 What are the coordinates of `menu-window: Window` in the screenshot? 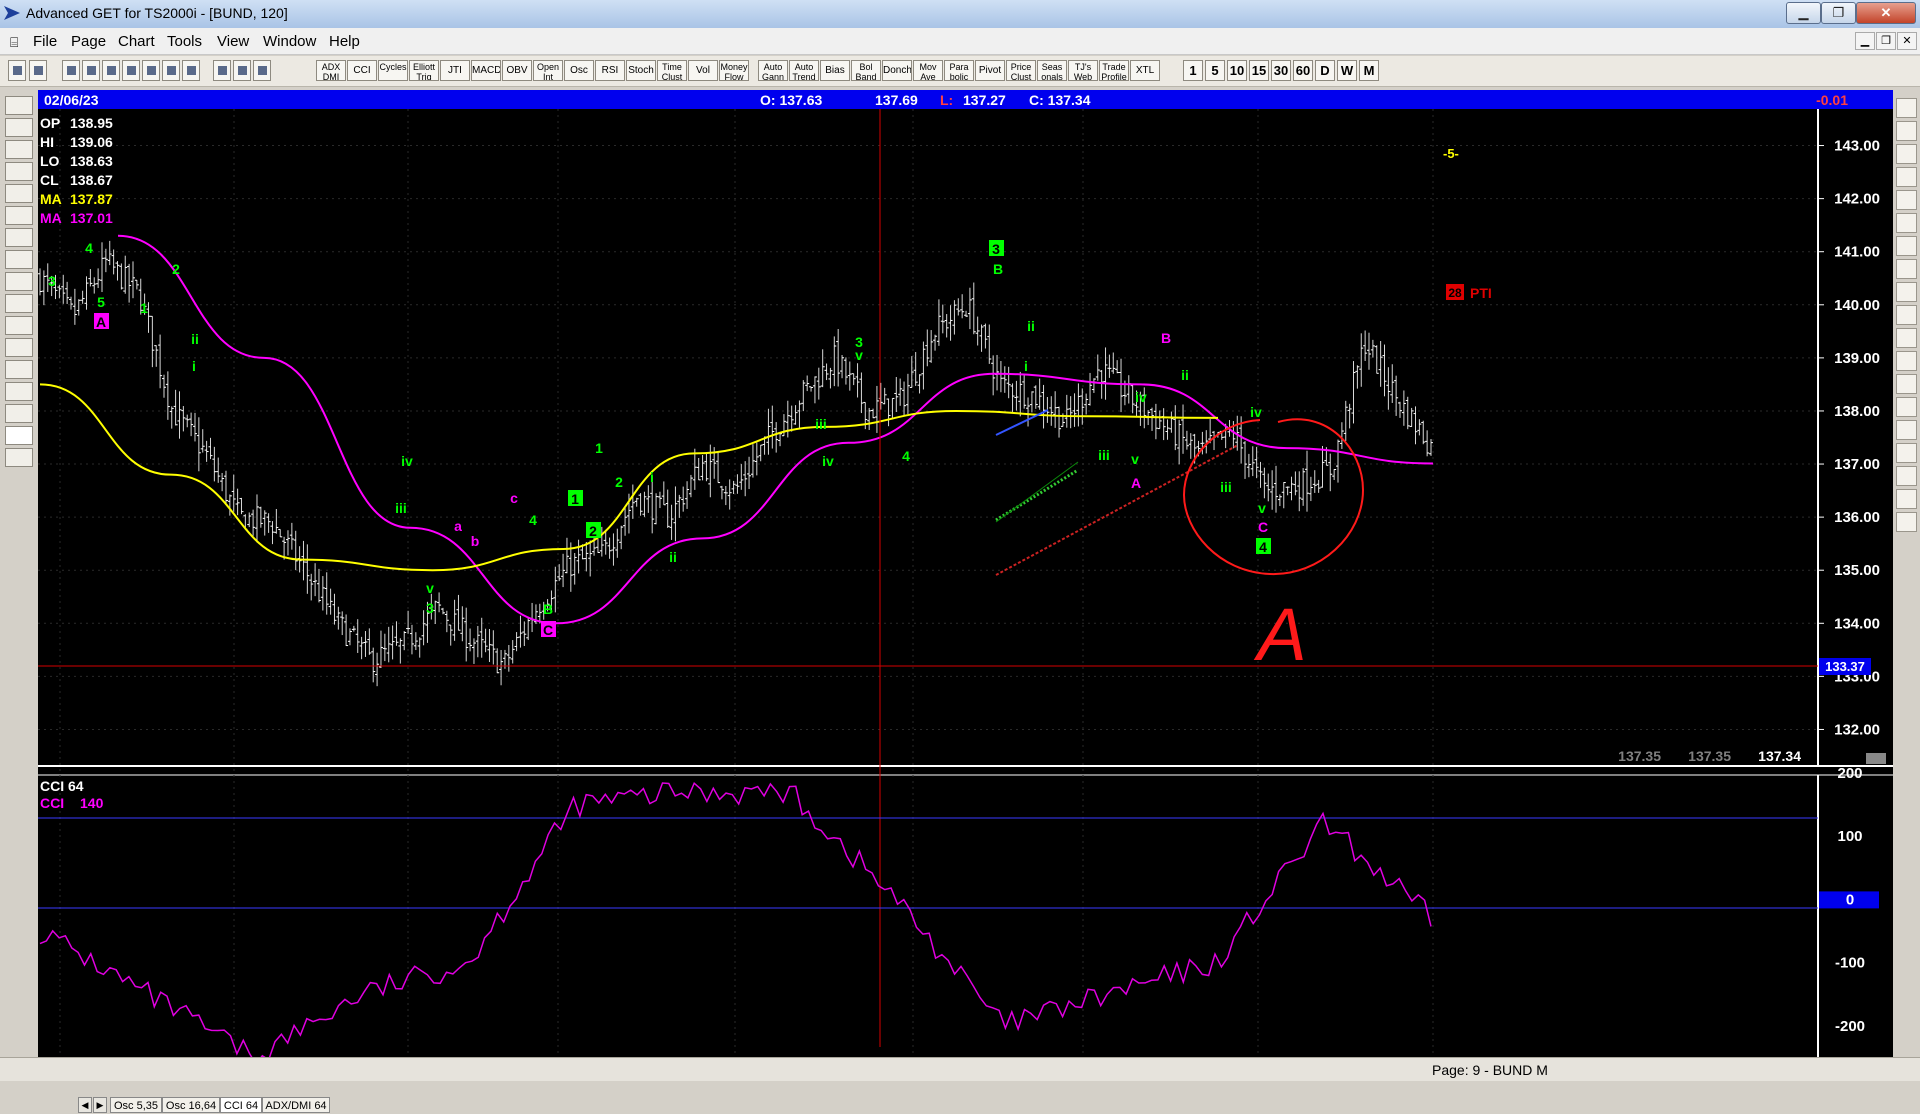 It's located at (289, 41).